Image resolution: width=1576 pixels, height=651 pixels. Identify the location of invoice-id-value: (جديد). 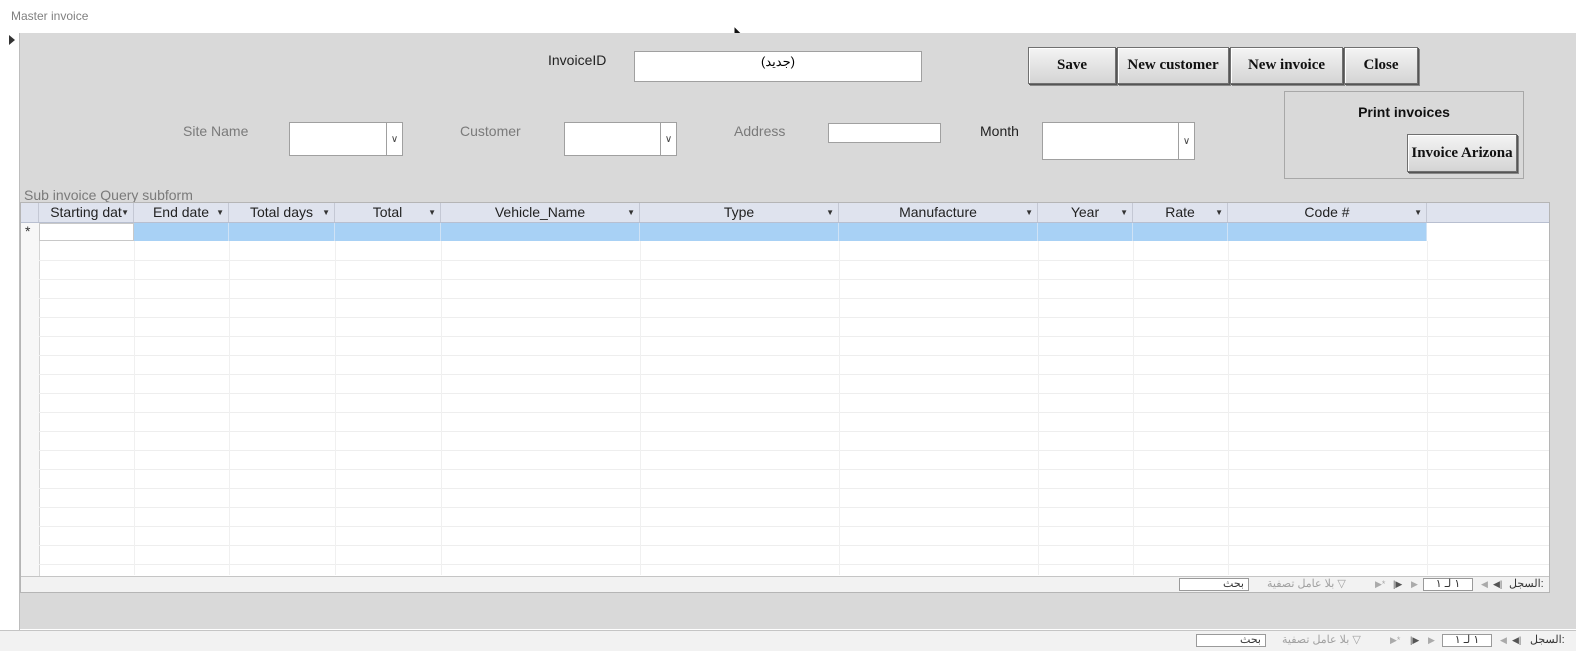
(778, 61).